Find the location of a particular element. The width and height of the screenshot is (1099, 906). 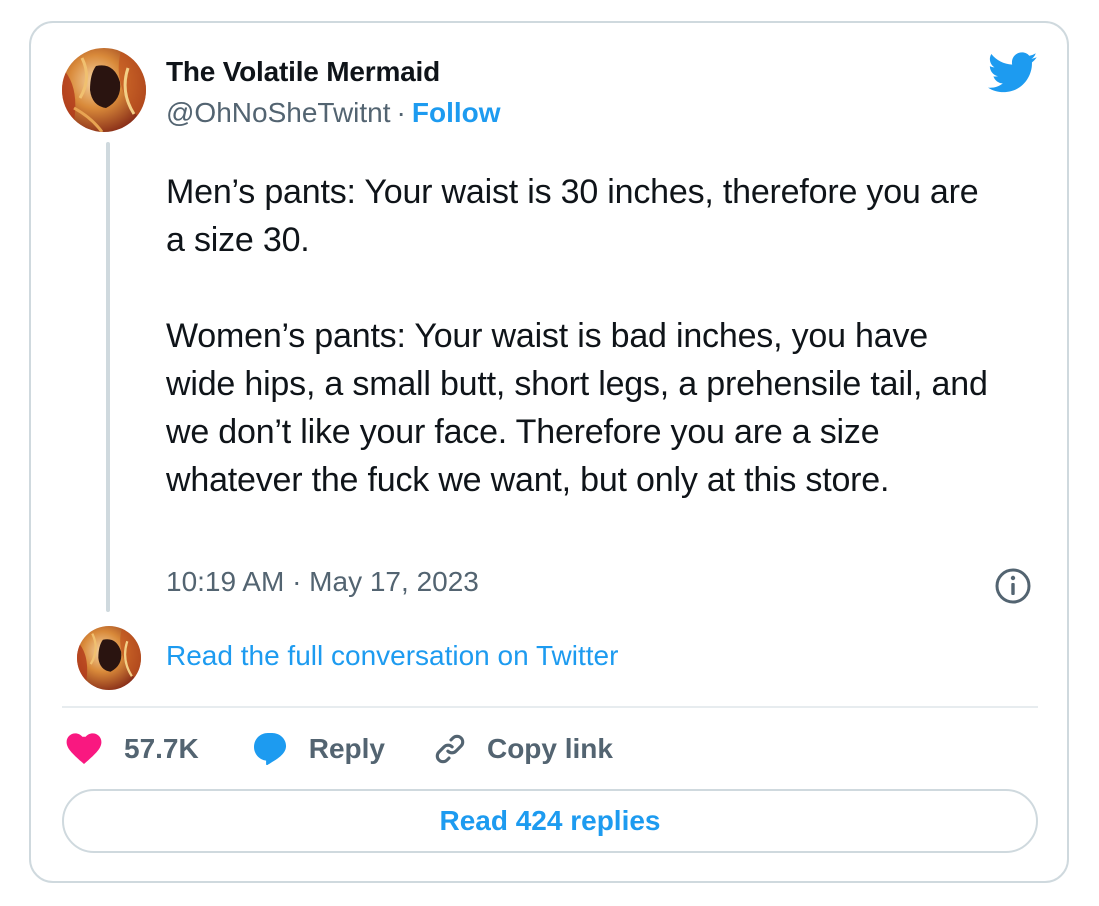

heart-icon is located at coordinates (84, 748).